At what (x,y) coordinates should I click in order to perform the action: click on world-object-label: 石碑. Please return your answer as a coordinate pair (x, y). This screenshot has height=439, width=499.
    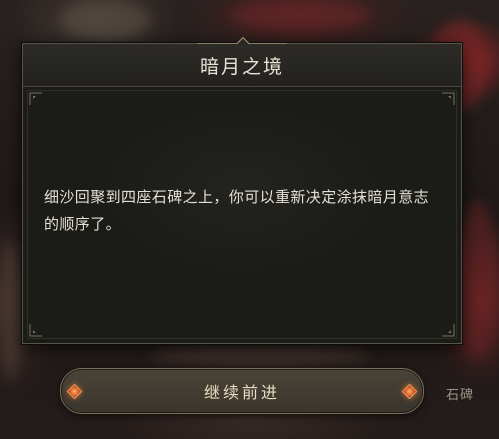
    Looking at the image, I should click on (460, 395).